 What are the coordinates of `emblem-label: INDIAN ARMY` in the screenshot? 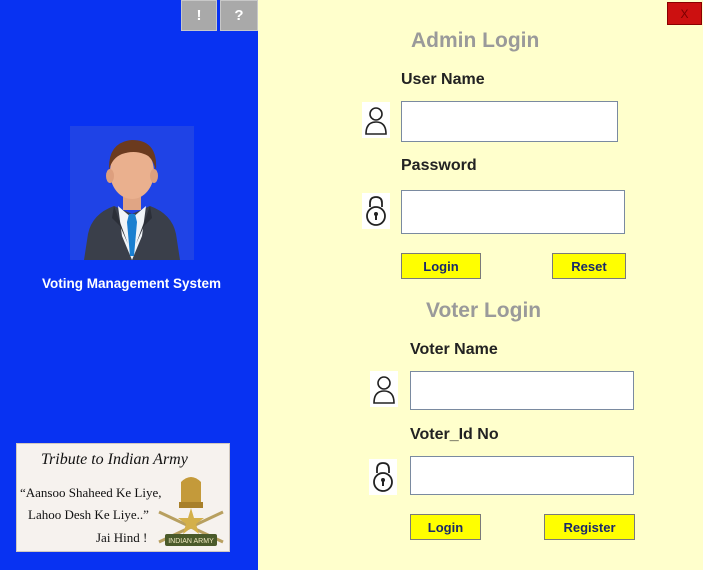 It's located at (191, 541).